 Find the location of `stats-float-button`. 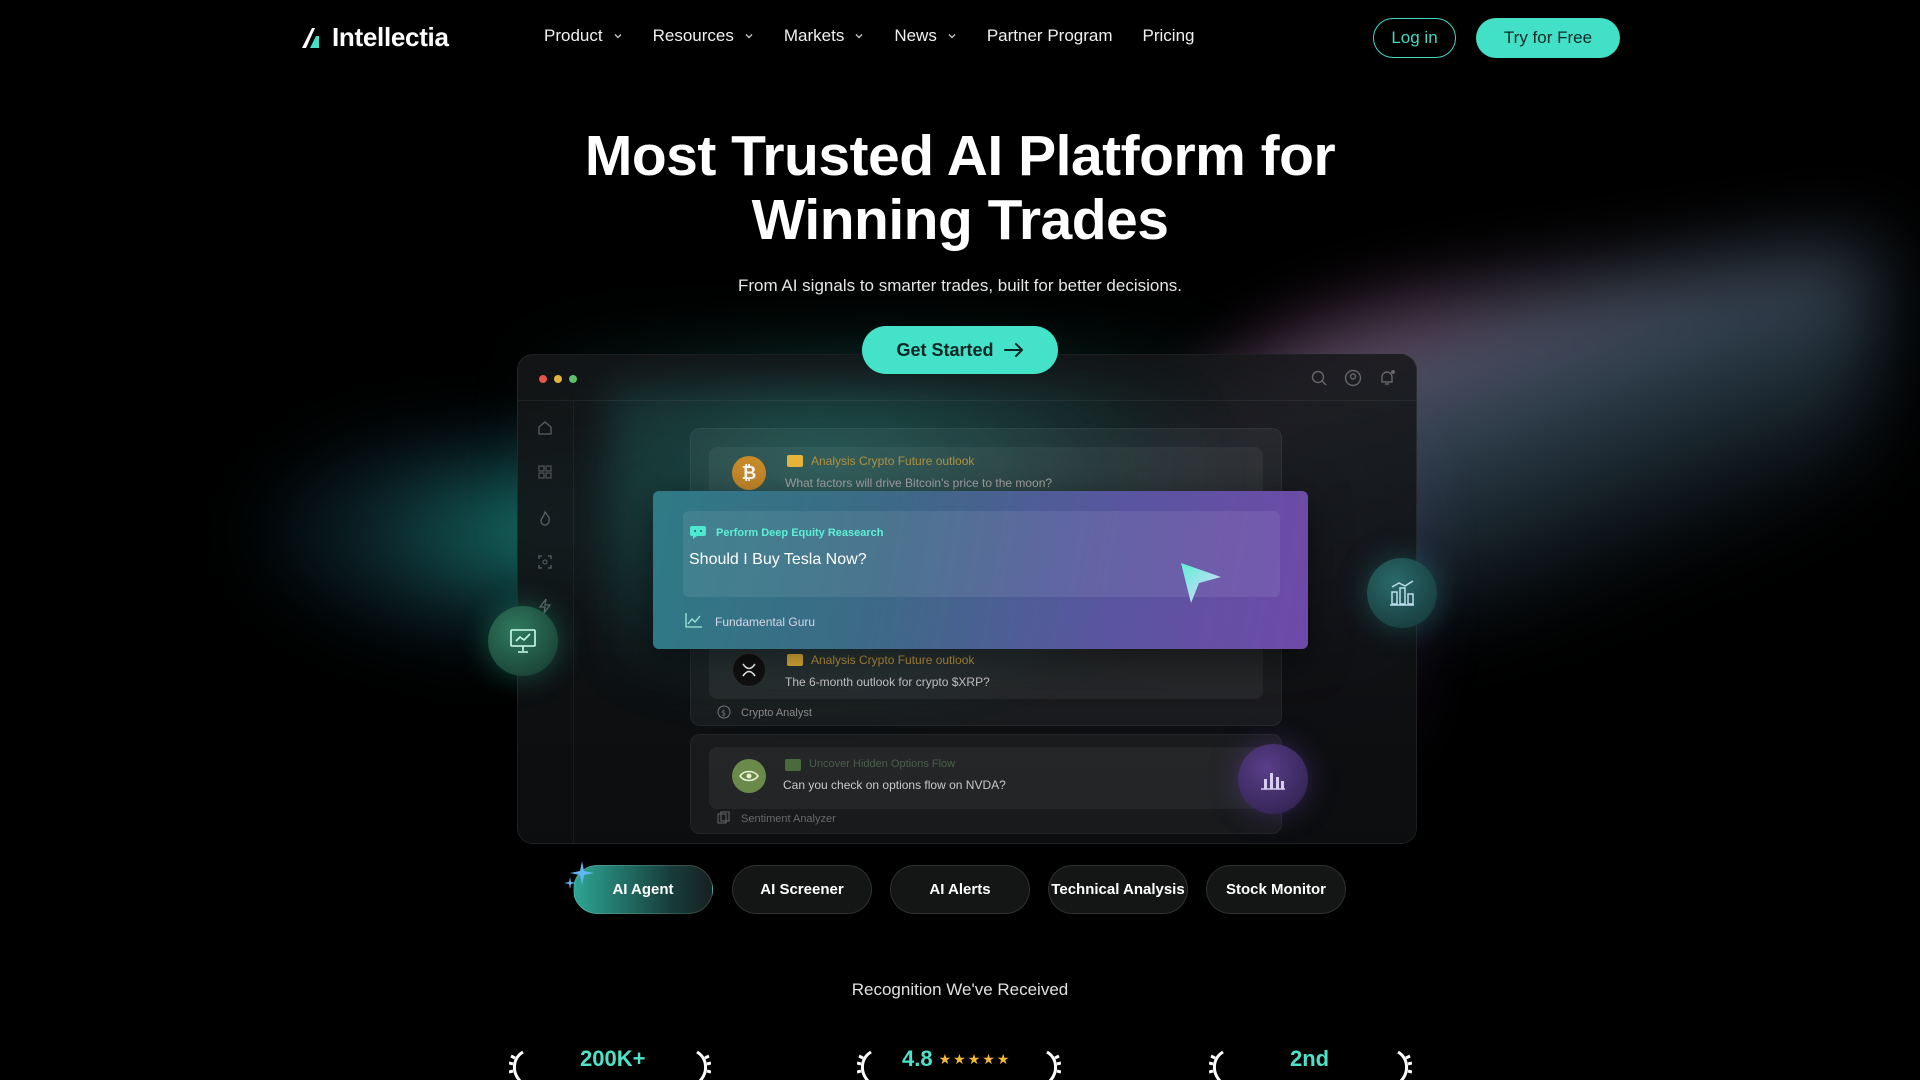

stats-float-button is located at coordinates (1273, 779).